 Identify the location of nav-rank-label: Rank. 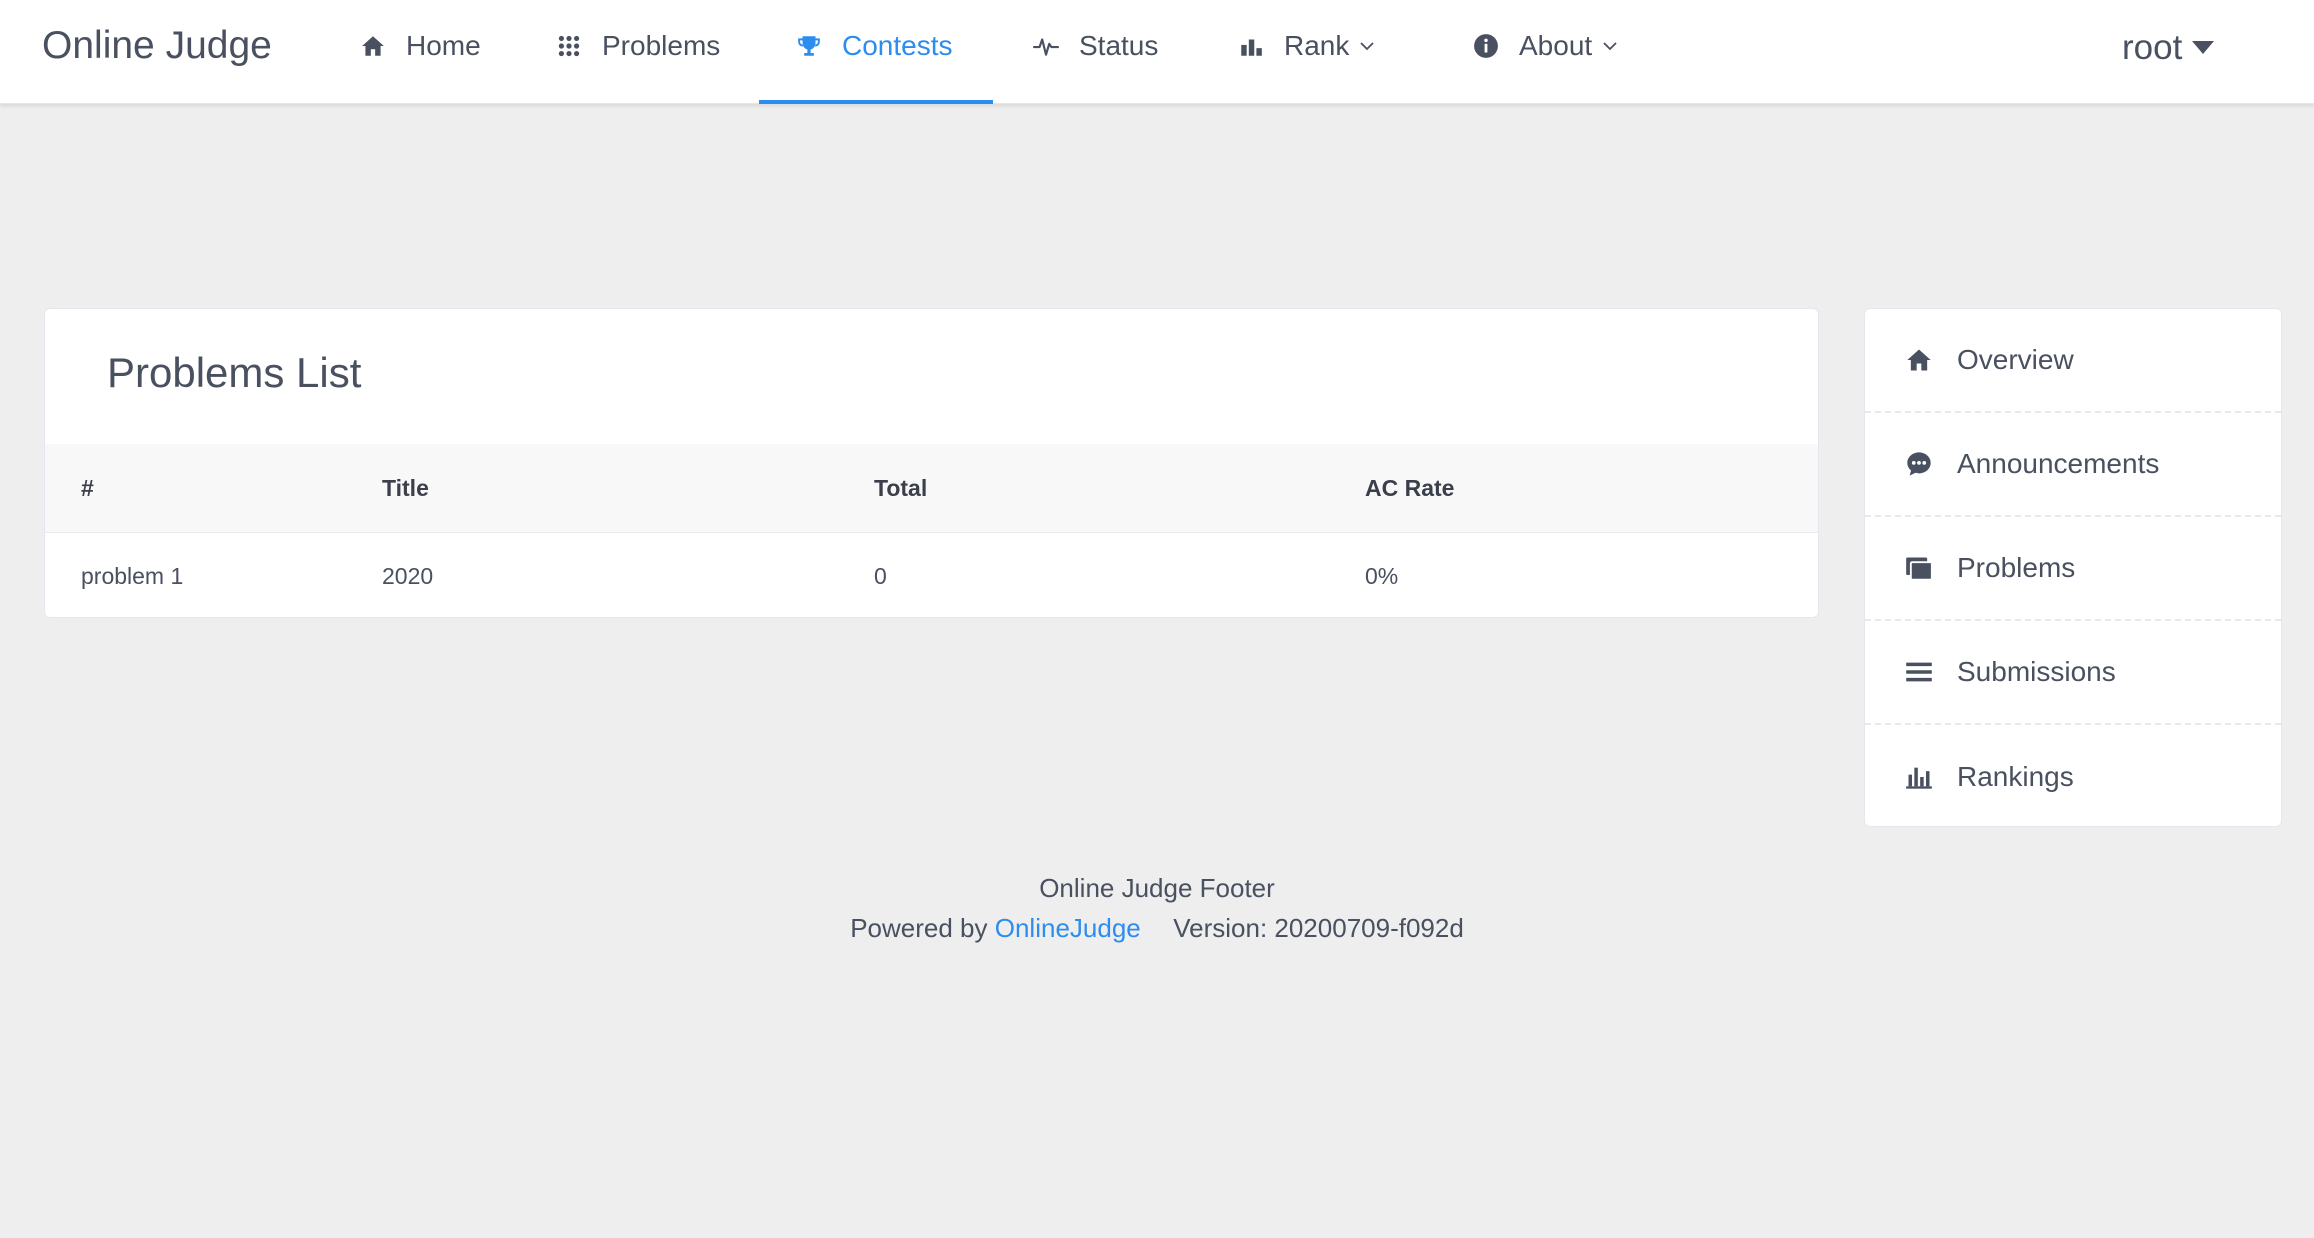
(1317, 45).